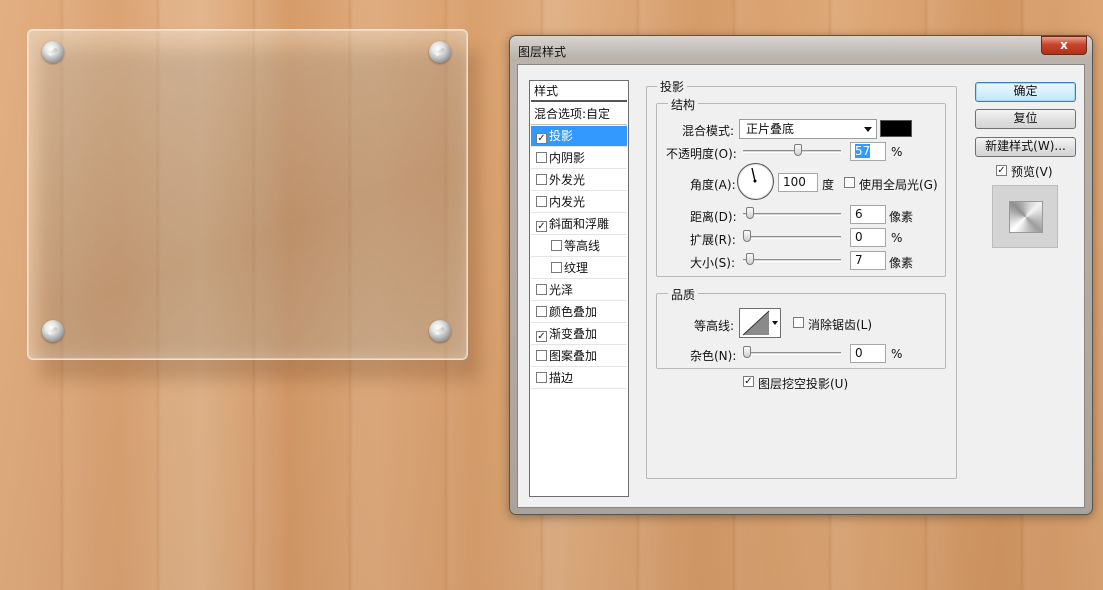 The height and width of the screenshot is (590, 1103). Describe the element at coordinates (749, 259) in the screenshot. I see `size-slider-thumb` at that location.